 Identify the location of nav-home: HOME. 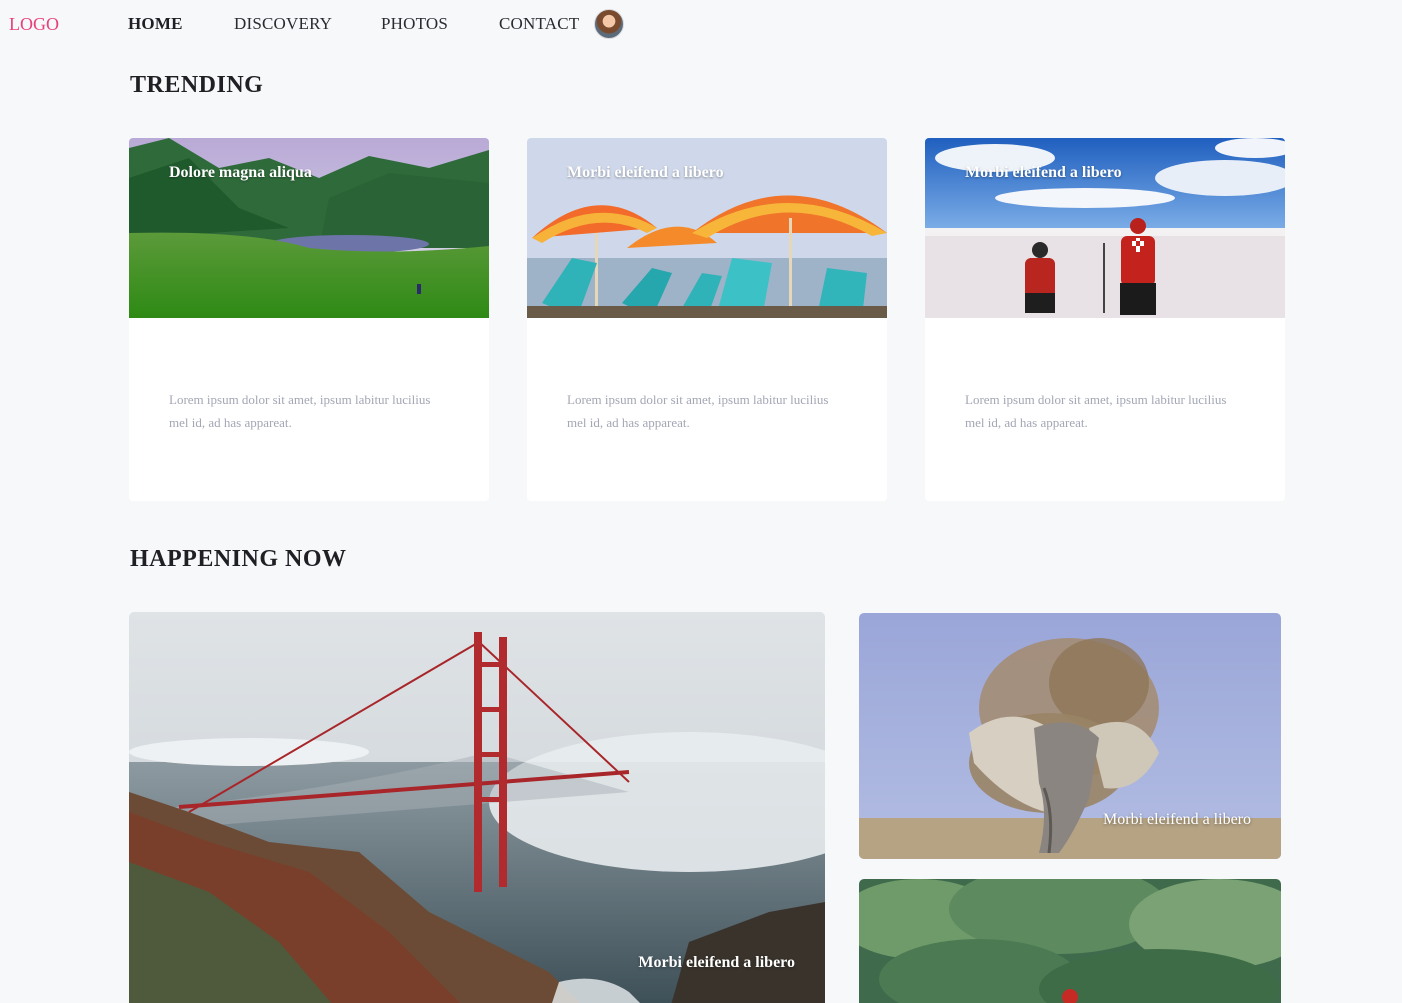
(155, 24).